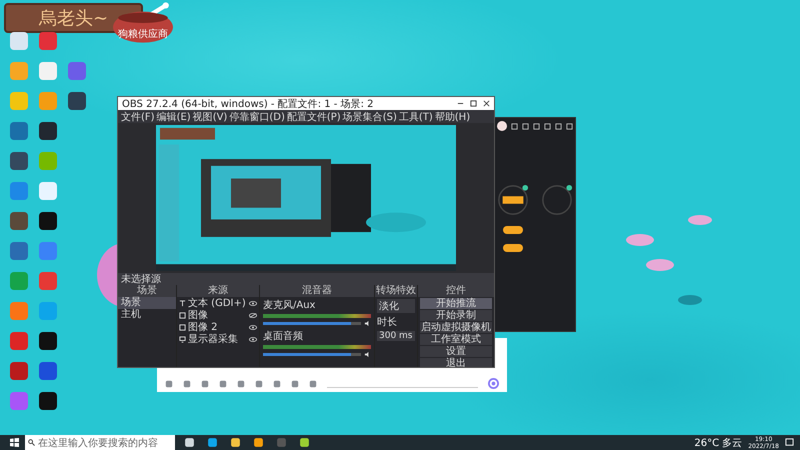 This screenshot has height=450, width=800. What do you see at coordinates (456, 315) in the screenshot?
I see `control-button: 开始录制` at bounding box center [456, 315].